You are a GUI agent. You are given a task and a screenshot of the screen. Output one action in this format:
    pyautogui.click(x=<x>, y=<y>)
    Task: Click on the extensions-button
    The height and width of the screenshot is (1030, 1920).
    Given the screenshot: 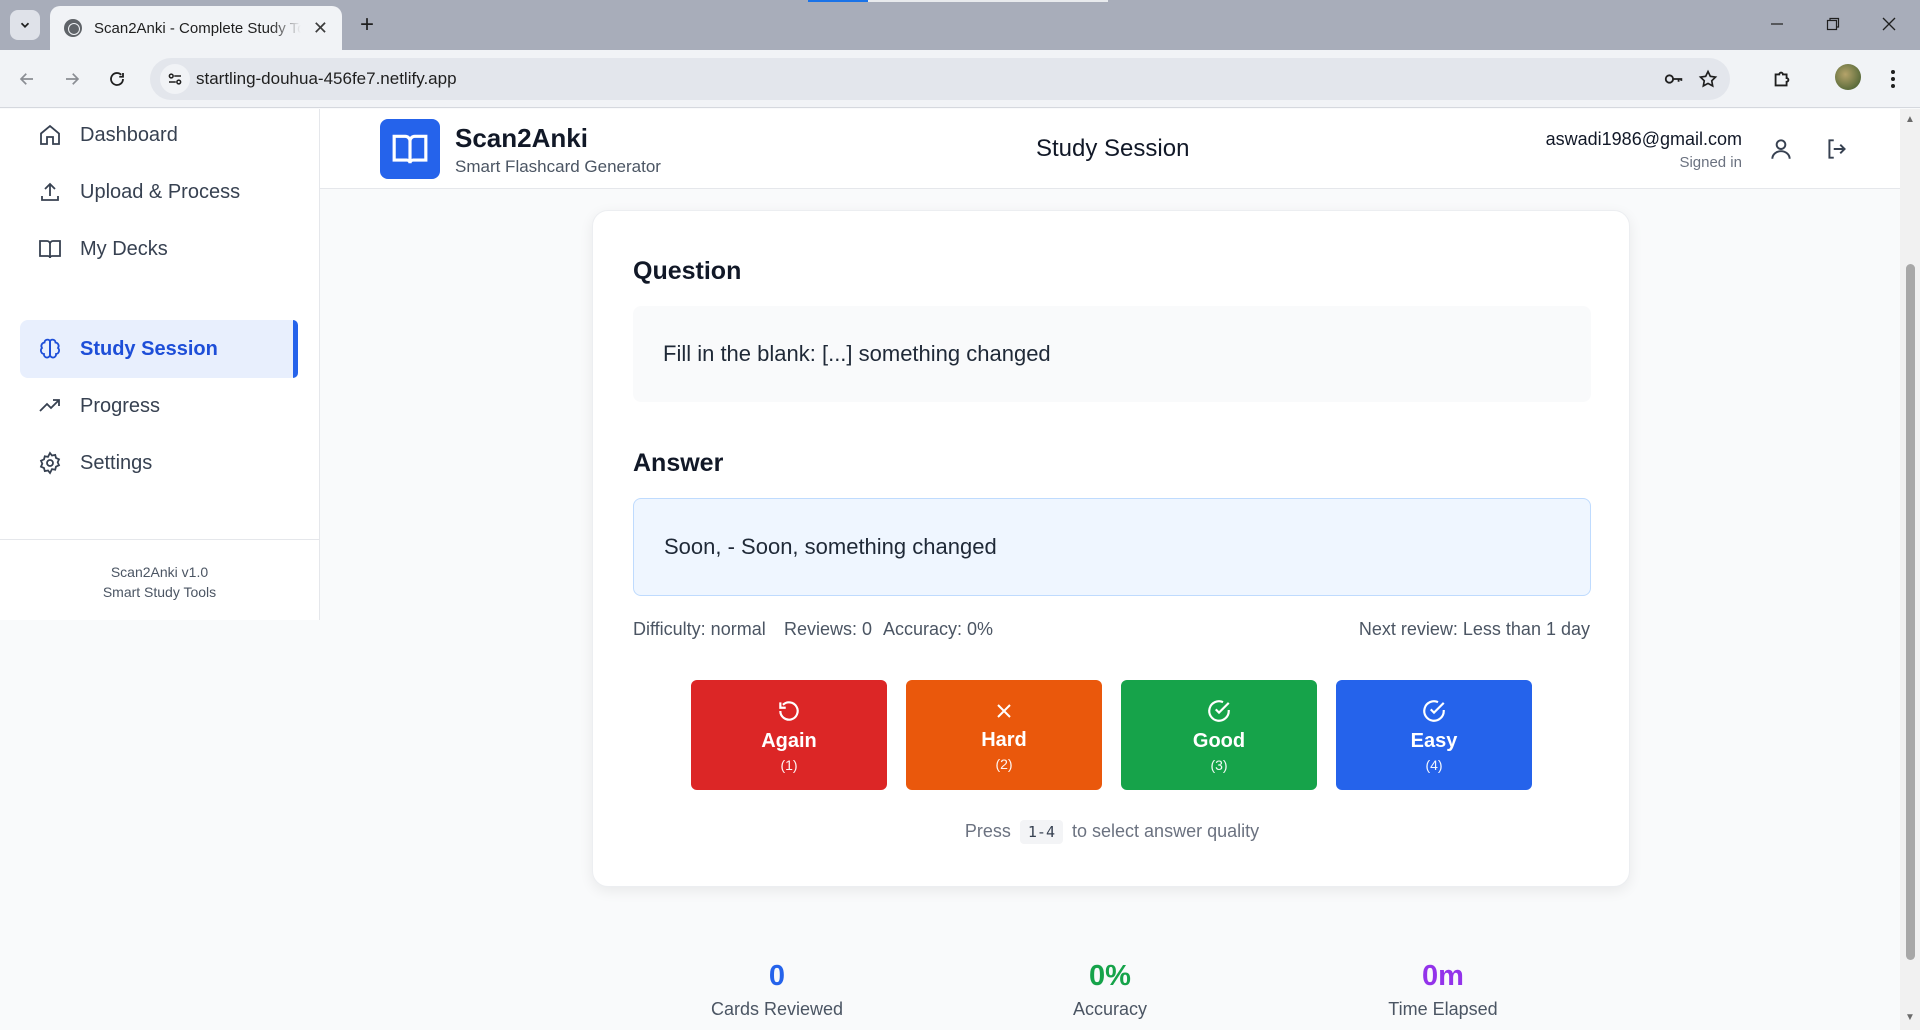 What is the action you would take?
    pyautogui.click(x=1782, y=79)
    